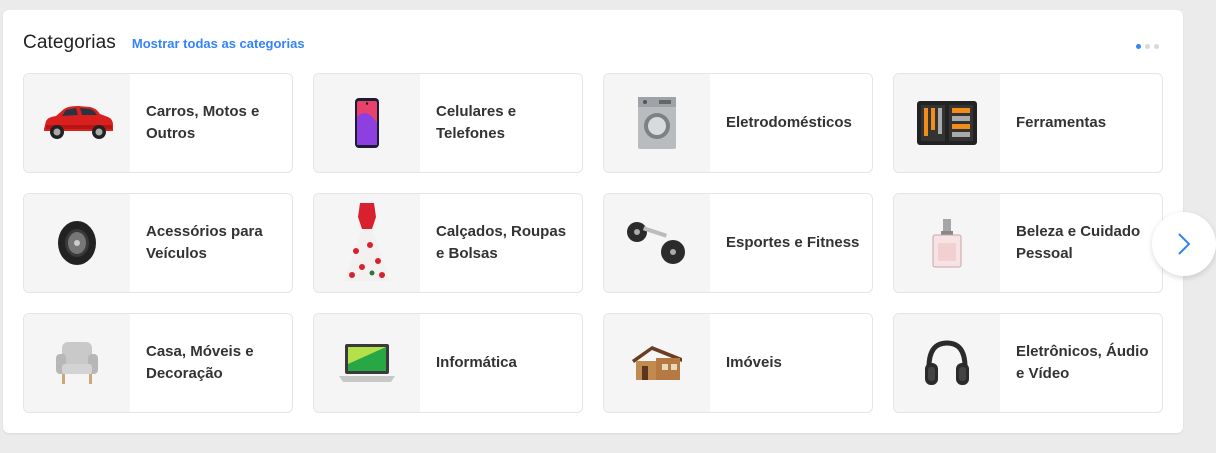  I want to click on category-tile-ferramentas: Ferramentas, so click(1028, 123).